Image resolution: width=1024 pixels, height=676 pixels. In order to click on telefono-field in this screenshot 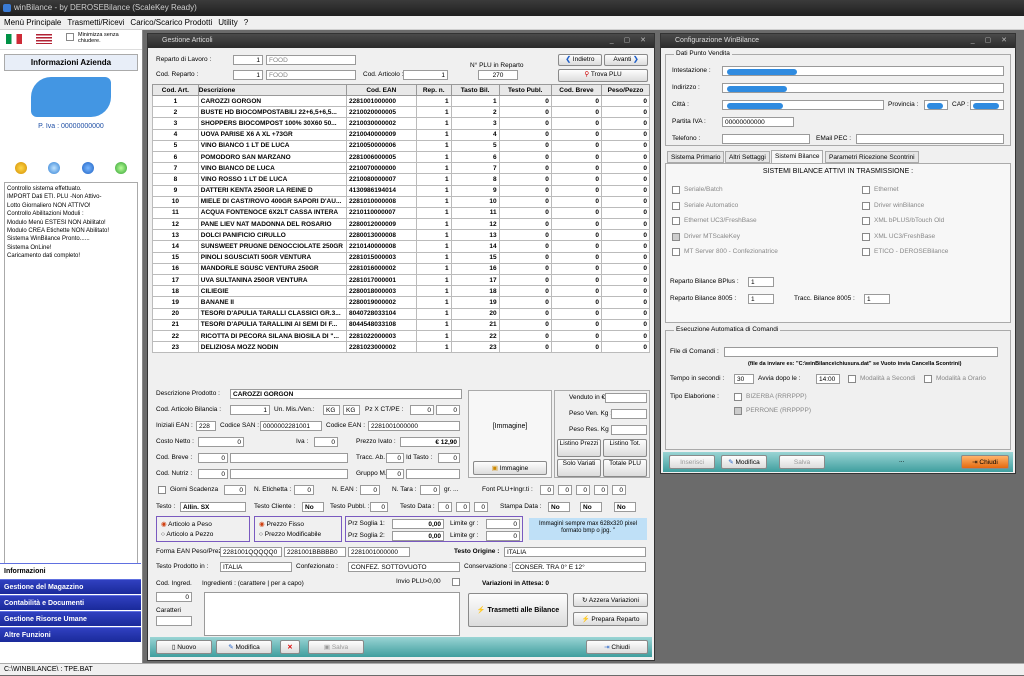, I will do `click(766, 139)`.